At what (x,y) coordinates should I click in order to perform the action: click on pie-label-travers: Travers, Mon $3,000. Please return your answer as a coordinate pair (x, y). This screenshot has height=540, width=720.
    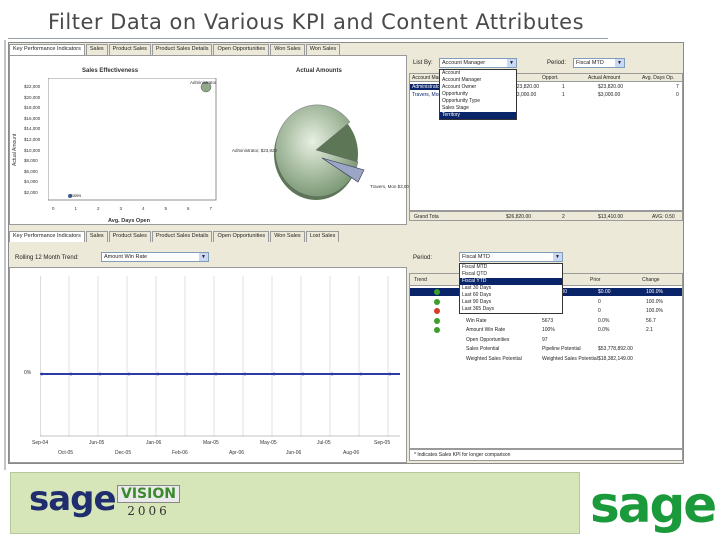
    Looking at the image, I should click on (391, 186).